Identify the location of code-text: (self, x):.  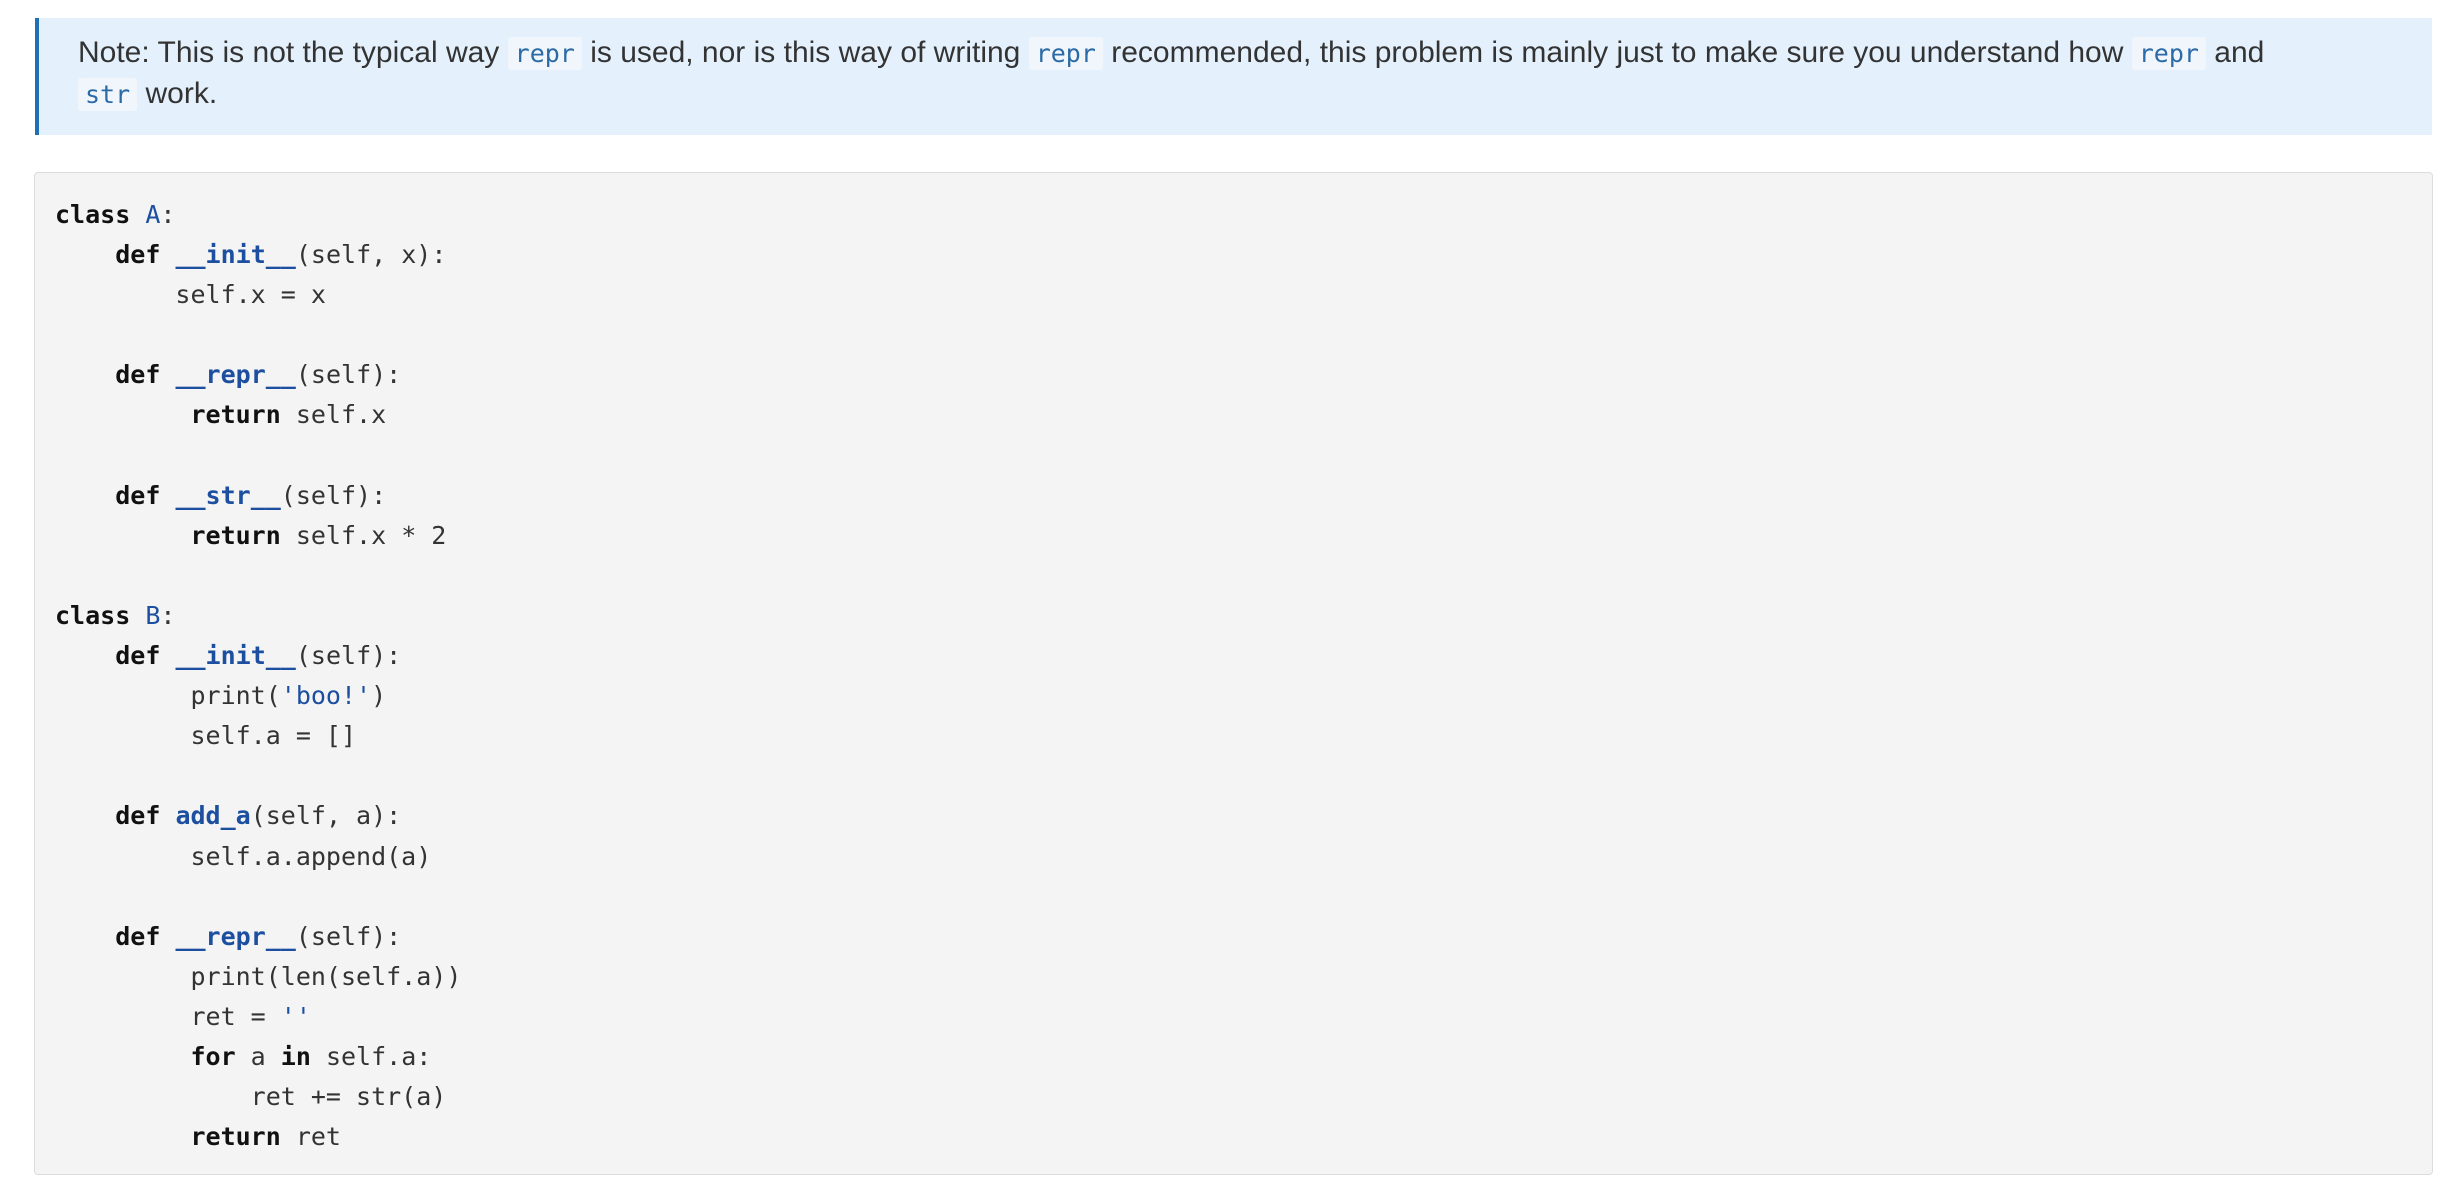
(371, 255).